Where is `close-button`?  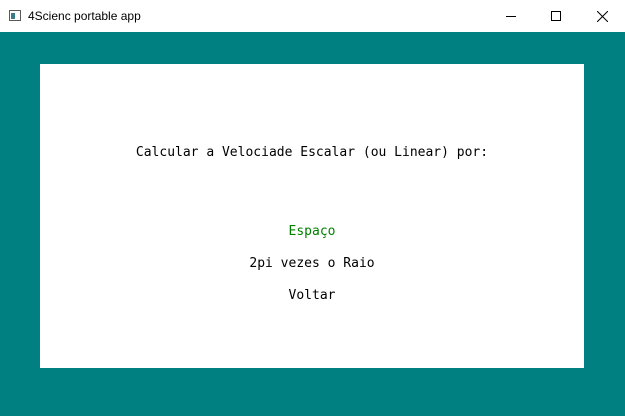
close-button is located at coordinates (602, 16).